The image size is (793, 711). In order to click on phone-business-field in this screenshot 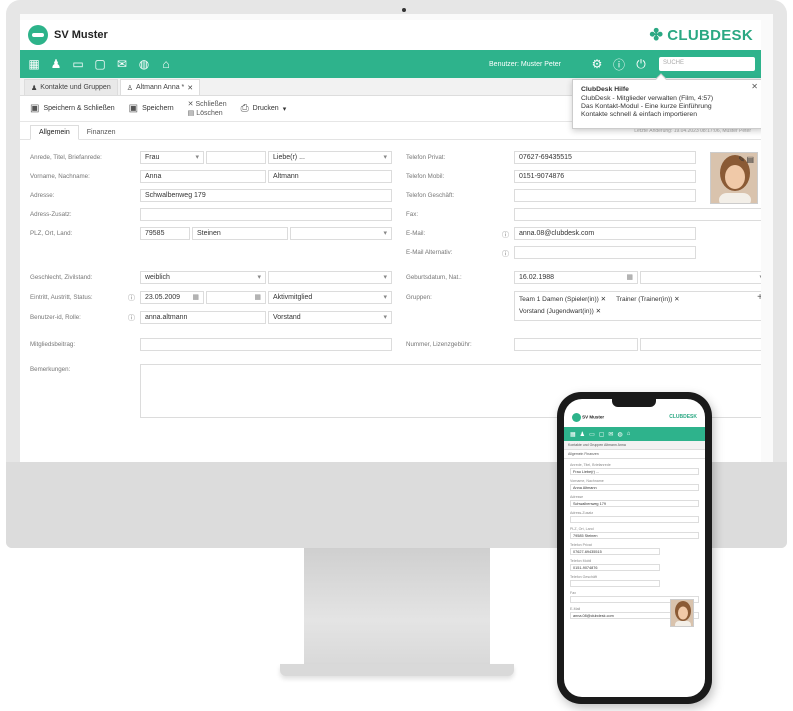, I will do `click(605, 195)`.